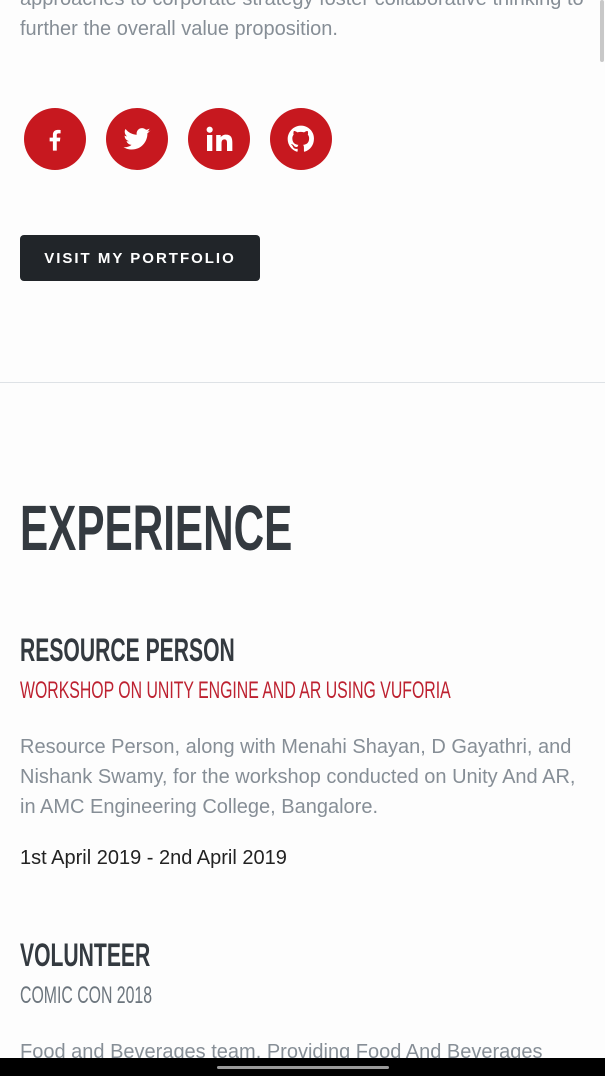 This screenshot has height=1076, width=605. What do you see at coordinates (85, 955) in the screenshot?
I see `experience-title: VOLUNTEER` at bounding box center [85, 955].